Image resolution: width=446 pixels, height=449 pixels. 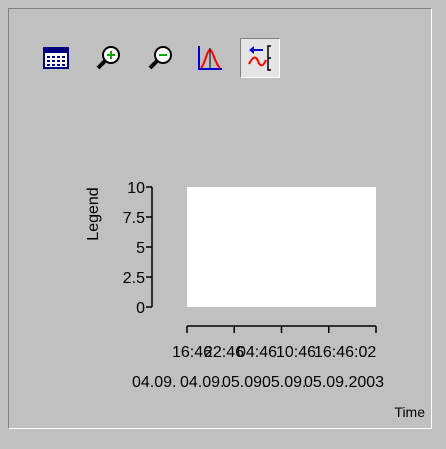 What do you see at coordinates (134, 218) in the screenshot?
I see `y-tick-label: 7.5` at bounding box center [134, 218].